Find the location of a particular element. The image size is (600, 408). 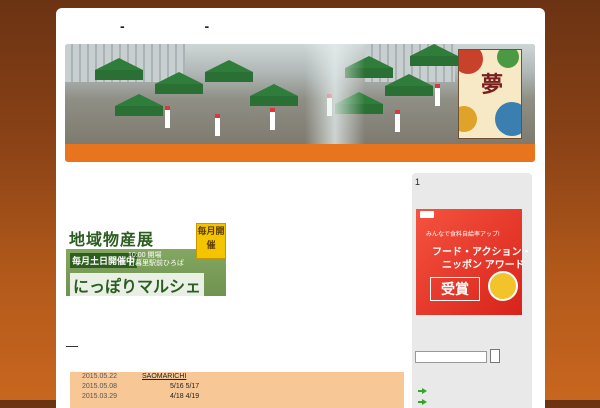

news-link: SAOMARICHI is located at coordinates (164, 376).